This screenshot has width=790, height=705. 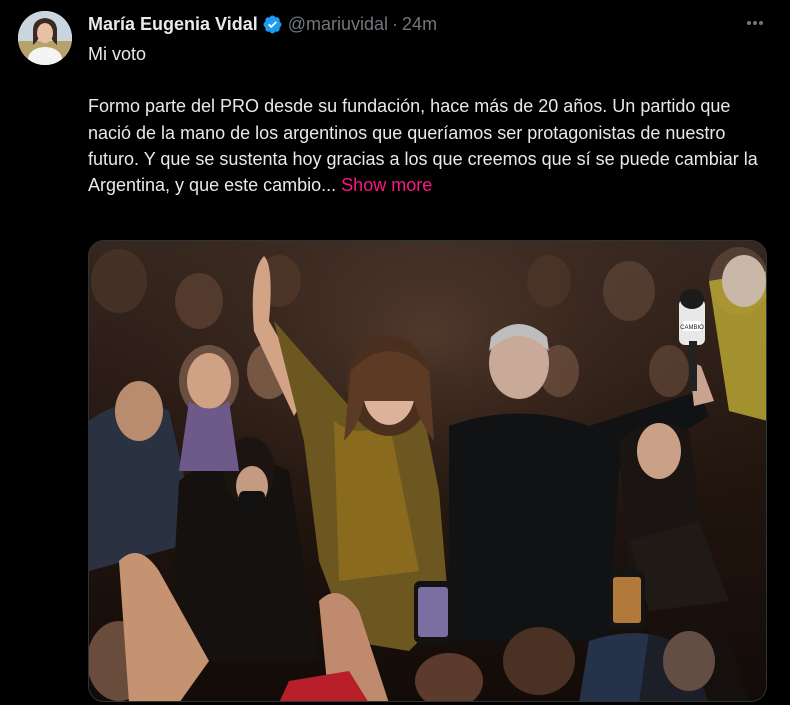 I want to click on more-options-icon, so click(x=755, y=23).